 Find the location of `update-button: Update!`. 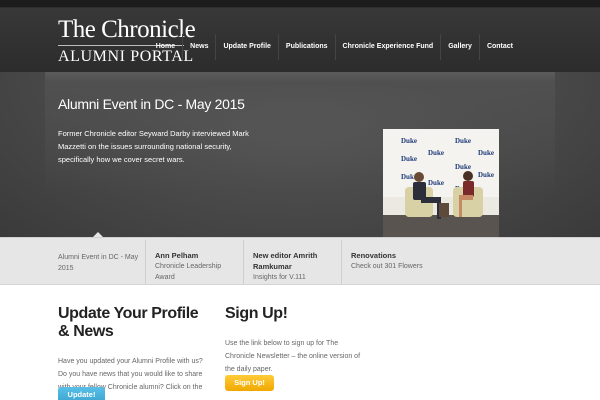

update-button: Update! is located at coordinates (81, 393).